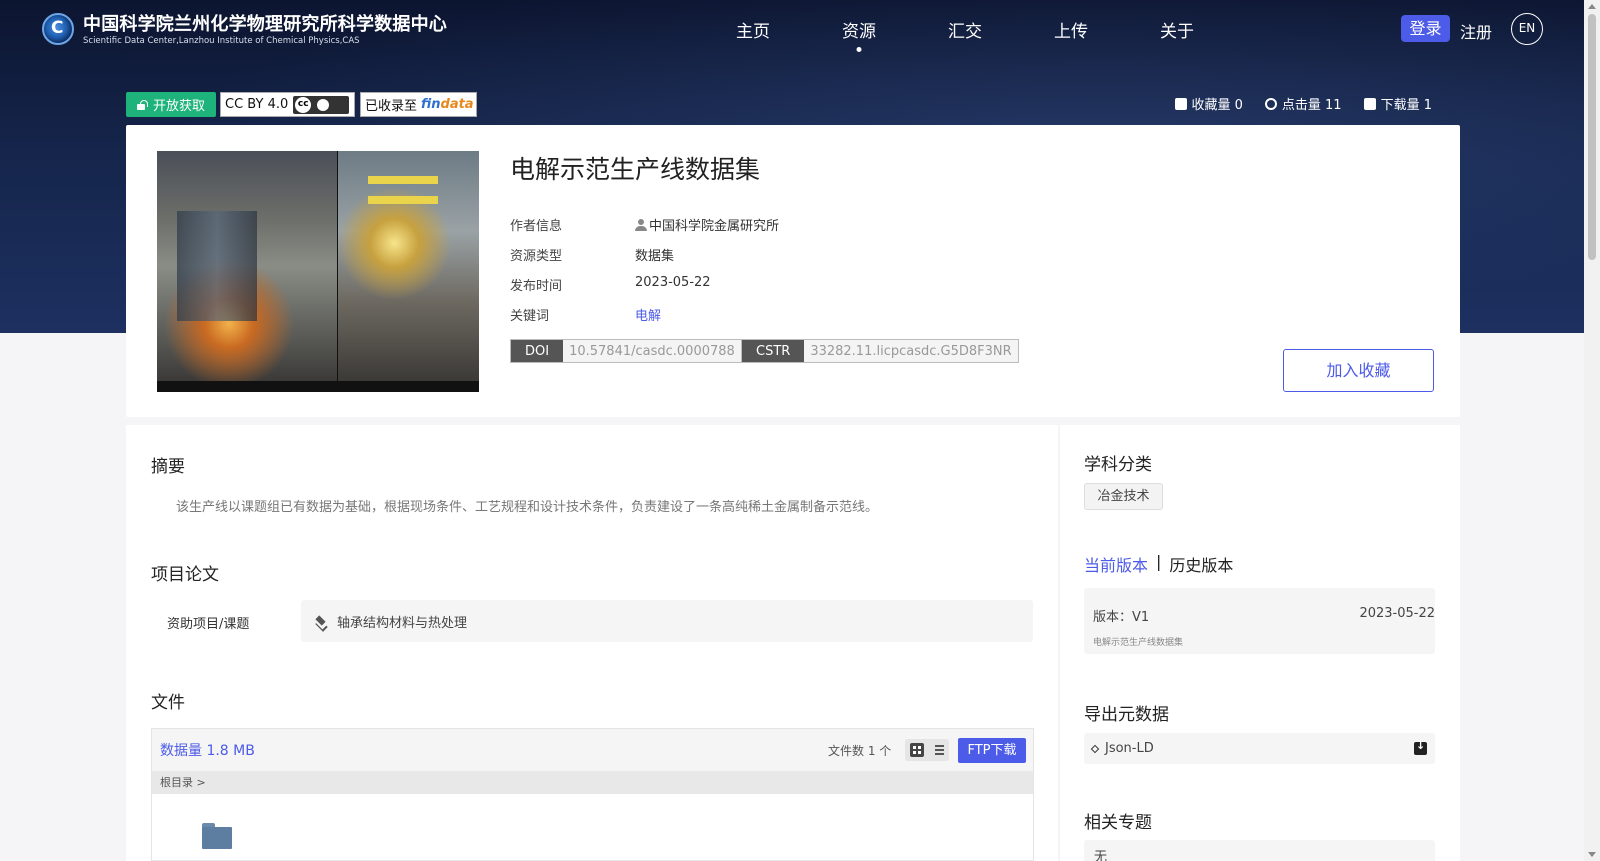  What do you see at coordinates (1420, 747) in the screenshot?
I see `download-icon` at bounding box center [1420, 747].